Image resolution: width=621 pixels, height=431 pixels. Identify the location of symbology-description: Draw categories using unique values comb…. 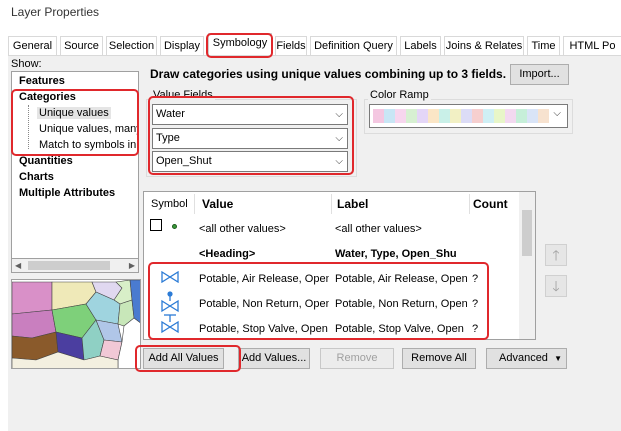
(328, 74).